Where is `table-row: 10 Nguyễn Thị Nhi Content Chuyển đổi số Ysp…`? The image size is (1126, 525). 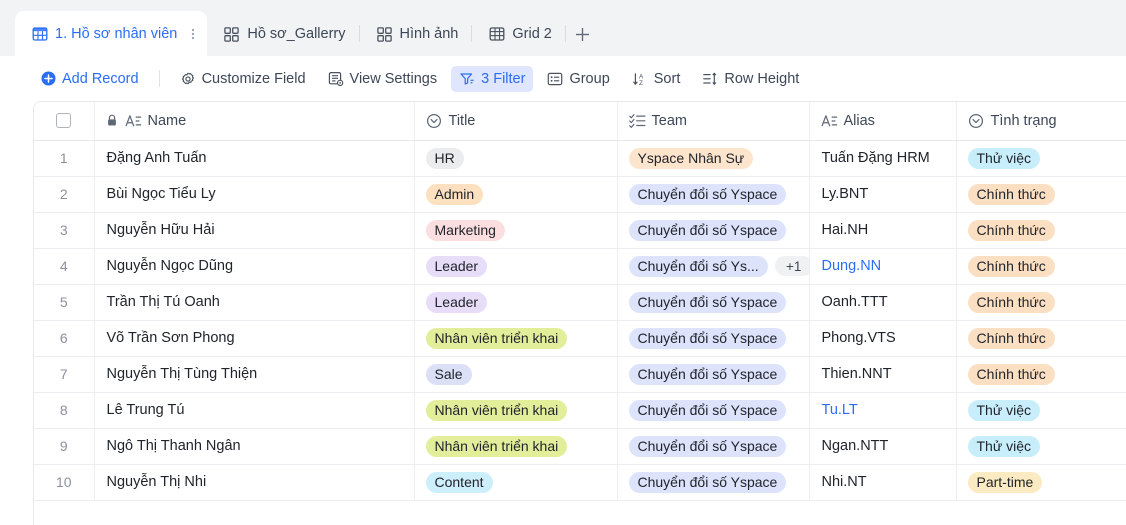 table-row: 10 Nguyễn Thị Nhi Content Chuyển đổi số Ysp… is located at coordinates (580, 482).